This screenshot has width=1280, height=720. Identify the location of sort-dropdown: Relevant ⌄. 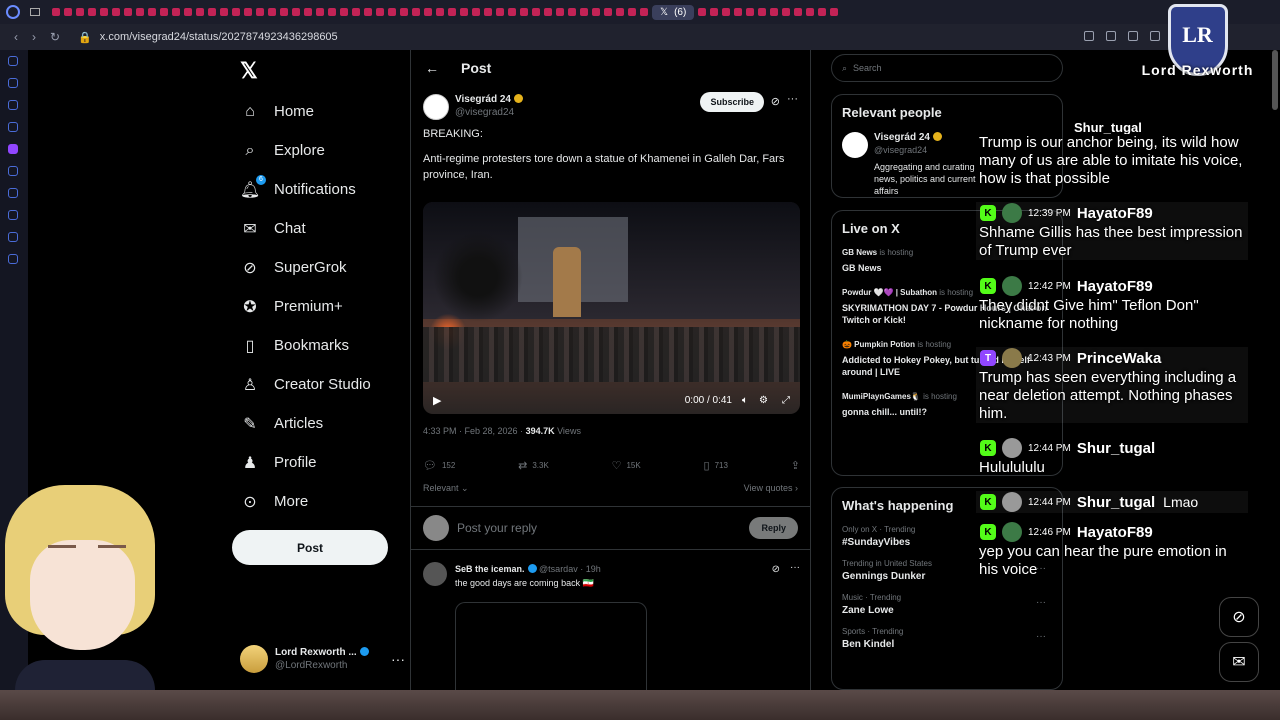
(446, 488).